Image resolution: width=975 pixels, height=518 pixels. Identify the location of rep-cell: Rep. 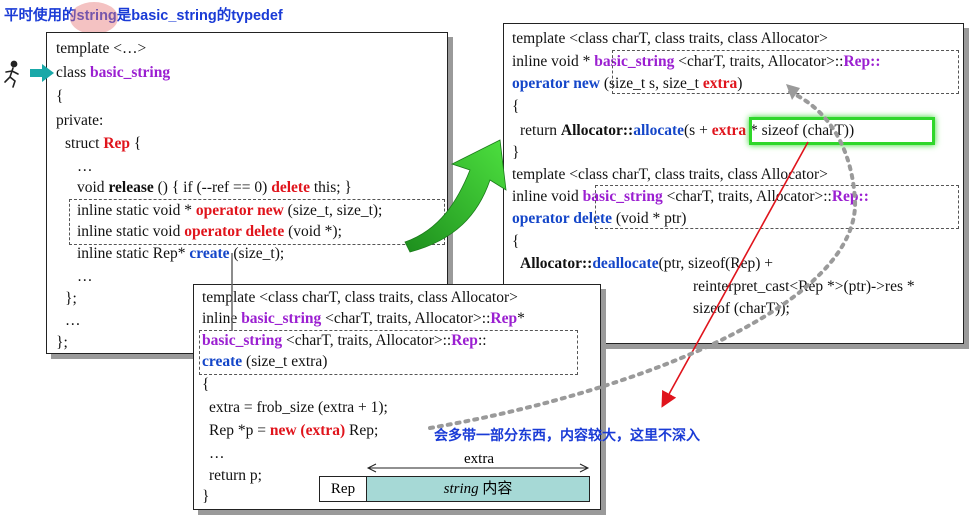
(343, 489).